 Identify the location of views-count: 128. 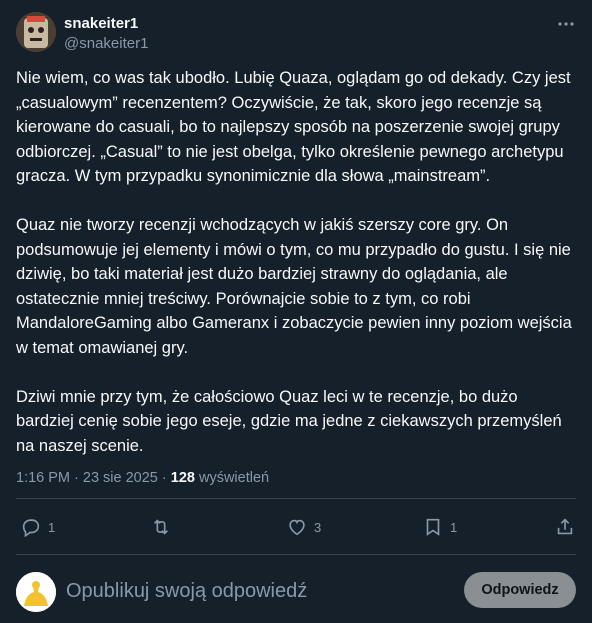
(182, 478).